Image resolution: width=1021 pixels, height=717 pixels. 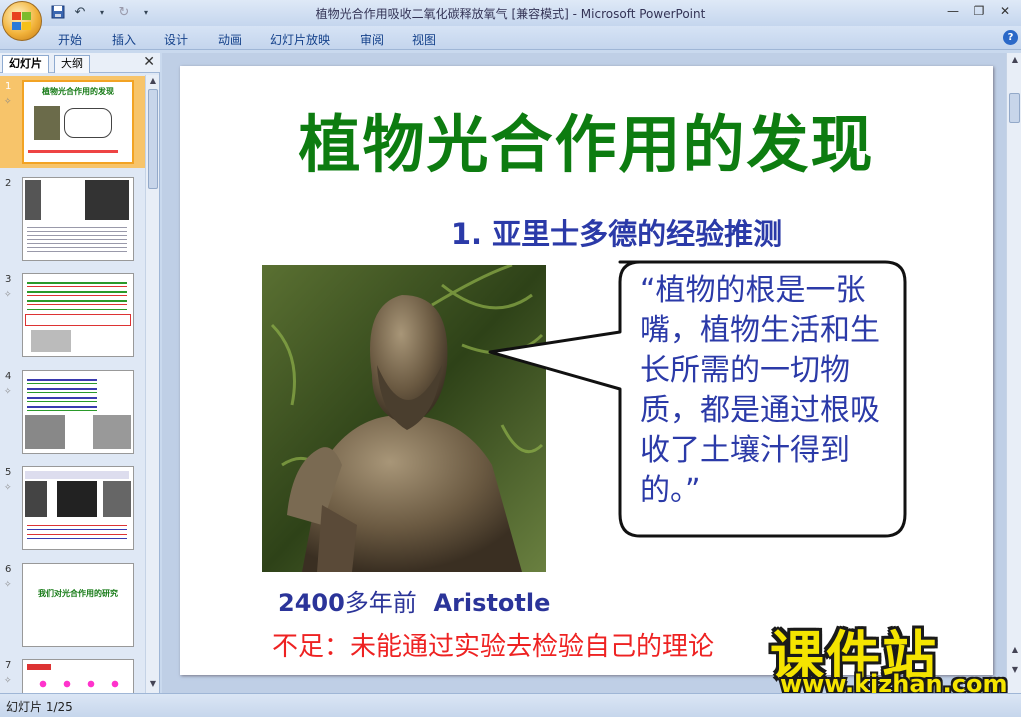 I want to click on thumb-number: 6, so click(x=8, y=569).